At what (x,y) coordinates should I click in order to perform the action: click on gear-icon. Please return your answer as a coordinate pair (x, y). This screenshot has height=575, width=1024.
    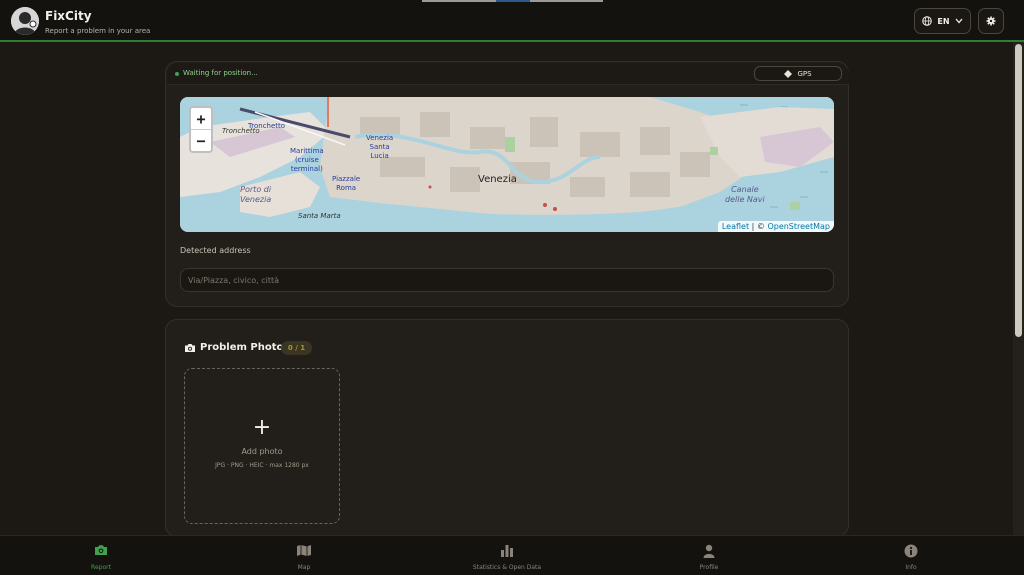
    Looking at the image, I should click on (991, 21).